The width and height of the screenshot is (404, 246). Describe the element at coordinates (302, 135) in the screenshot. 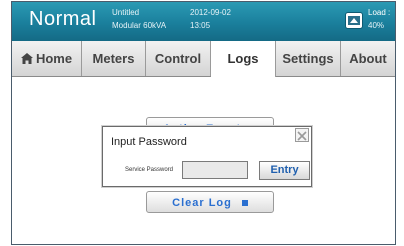

I see `close-icon` at that location.